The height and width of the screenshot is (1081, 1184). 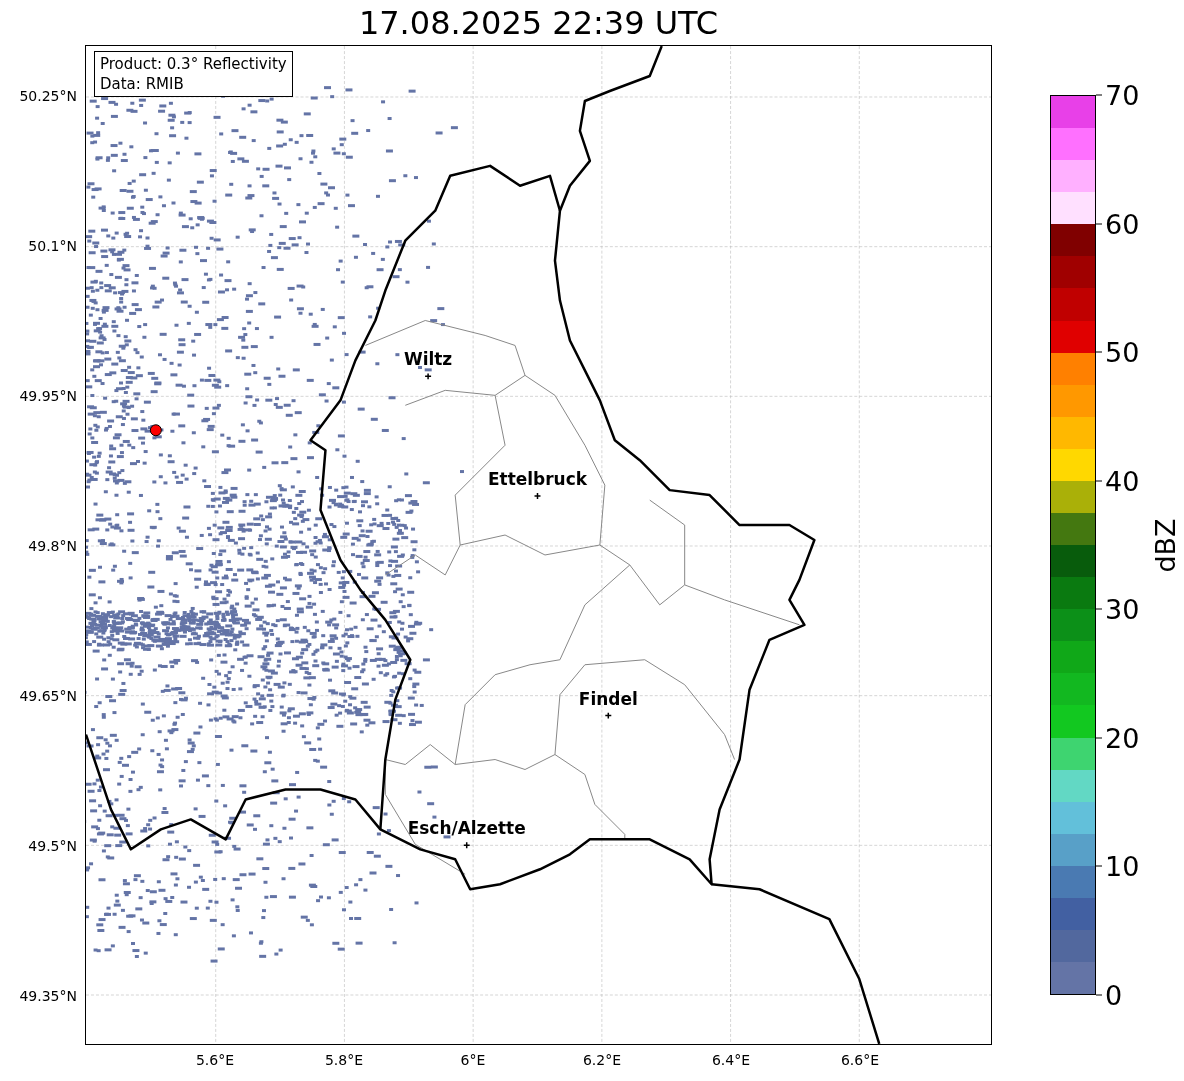 What do you see at coordinates (1165, 545) in the screenshot?
I see `scale-unit-label: dBZ` at bounding box center [1165, 545].